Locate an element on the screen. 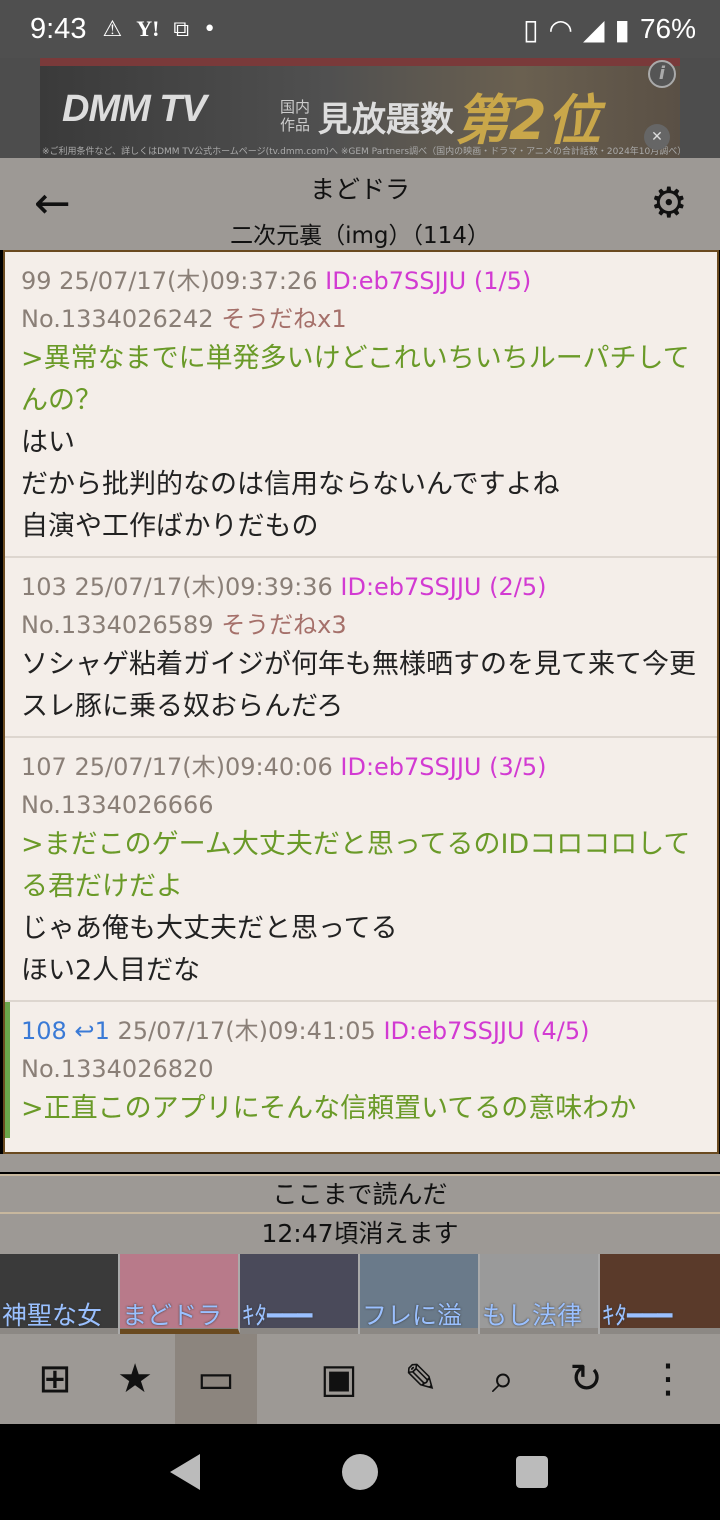 The height and width of the screenshot is (1520, 720). thread-tab: もし法律 is located at coordinates (540, 1294).